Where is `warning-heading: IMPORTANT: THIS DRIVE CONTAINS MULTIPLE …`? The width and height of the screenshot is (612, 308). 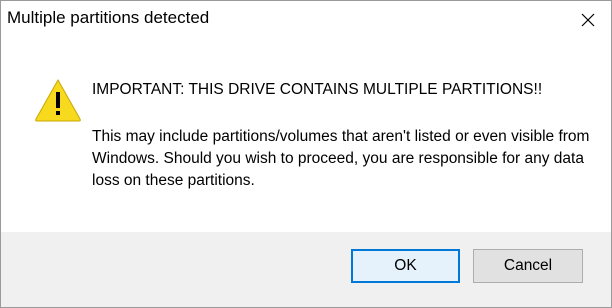 warning-heading: IMPORTANT: THIS DRIVE CONTAINS MULTIPLE … is located at coordinates (317, 89).